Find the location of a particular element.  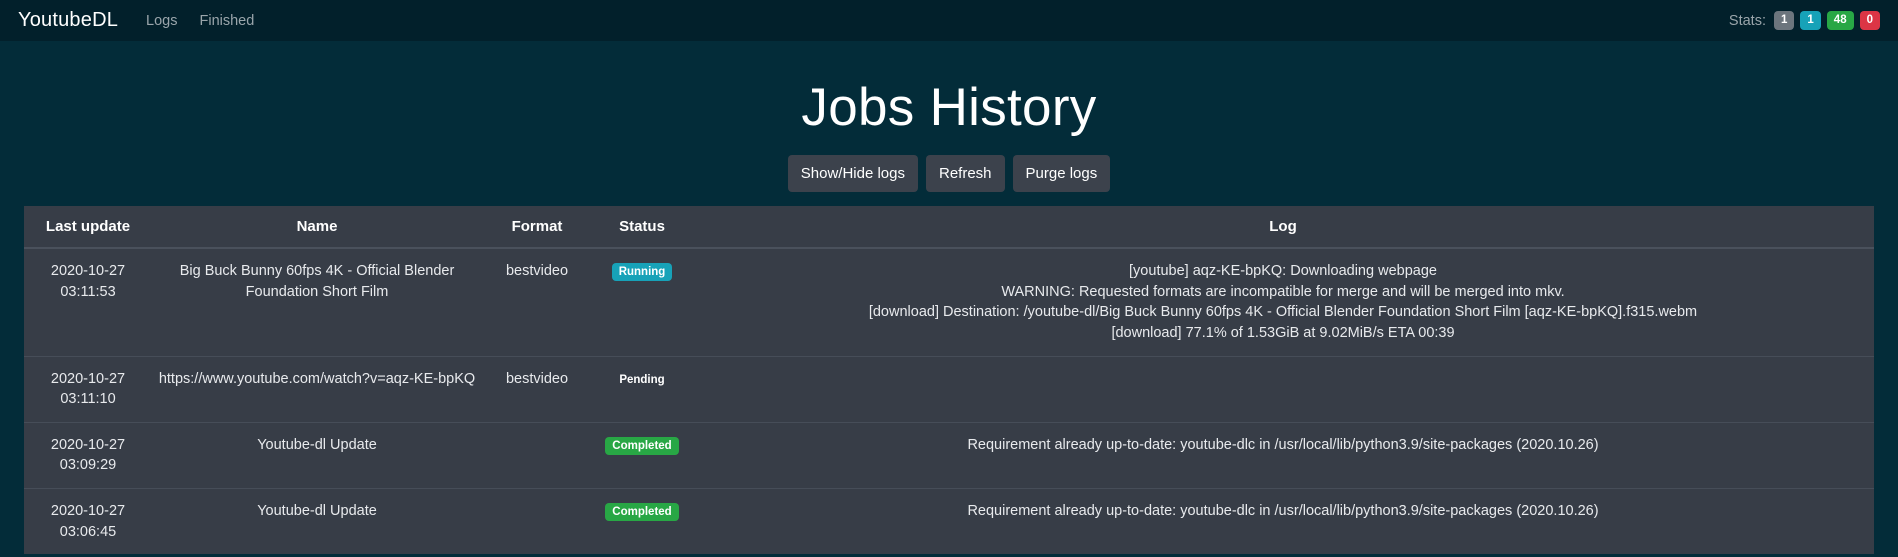

cell-status: Running is located at coordinates (642, 302).